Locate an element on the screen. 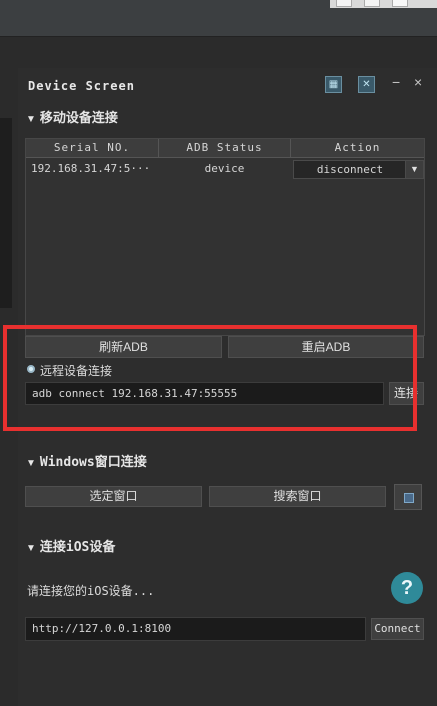 The image size is (437, 706). left-adjacent-panel is located at coordinates (6, 213).